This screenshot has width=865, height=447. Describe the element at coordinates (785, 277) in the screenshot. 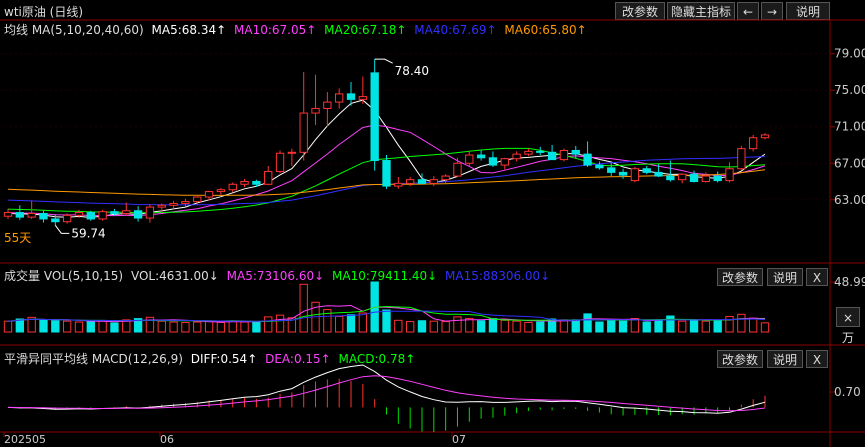

I see `vol-help-button: 说明` at that location.